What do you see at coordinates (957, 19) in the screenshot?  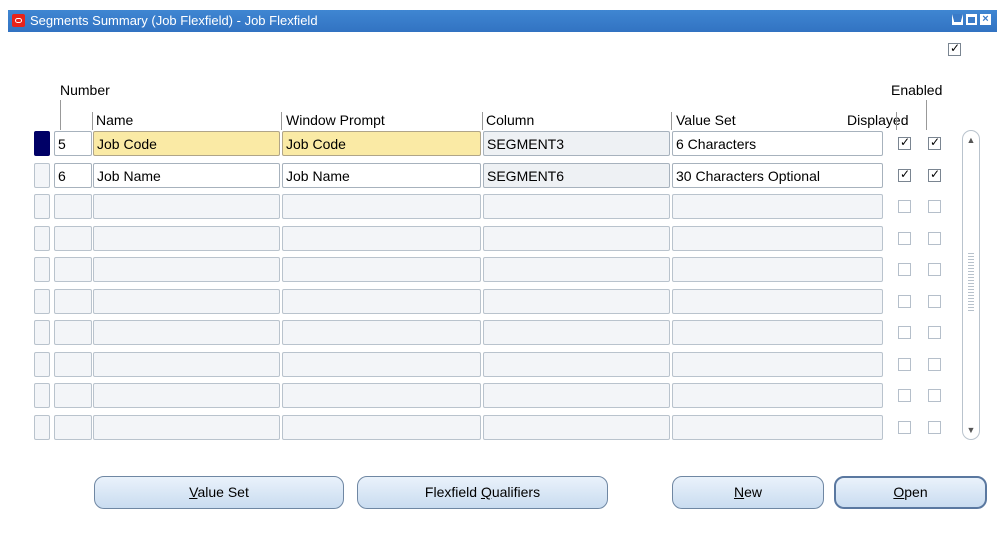 I see `minimize-icon` at bounding box center [957, 19].